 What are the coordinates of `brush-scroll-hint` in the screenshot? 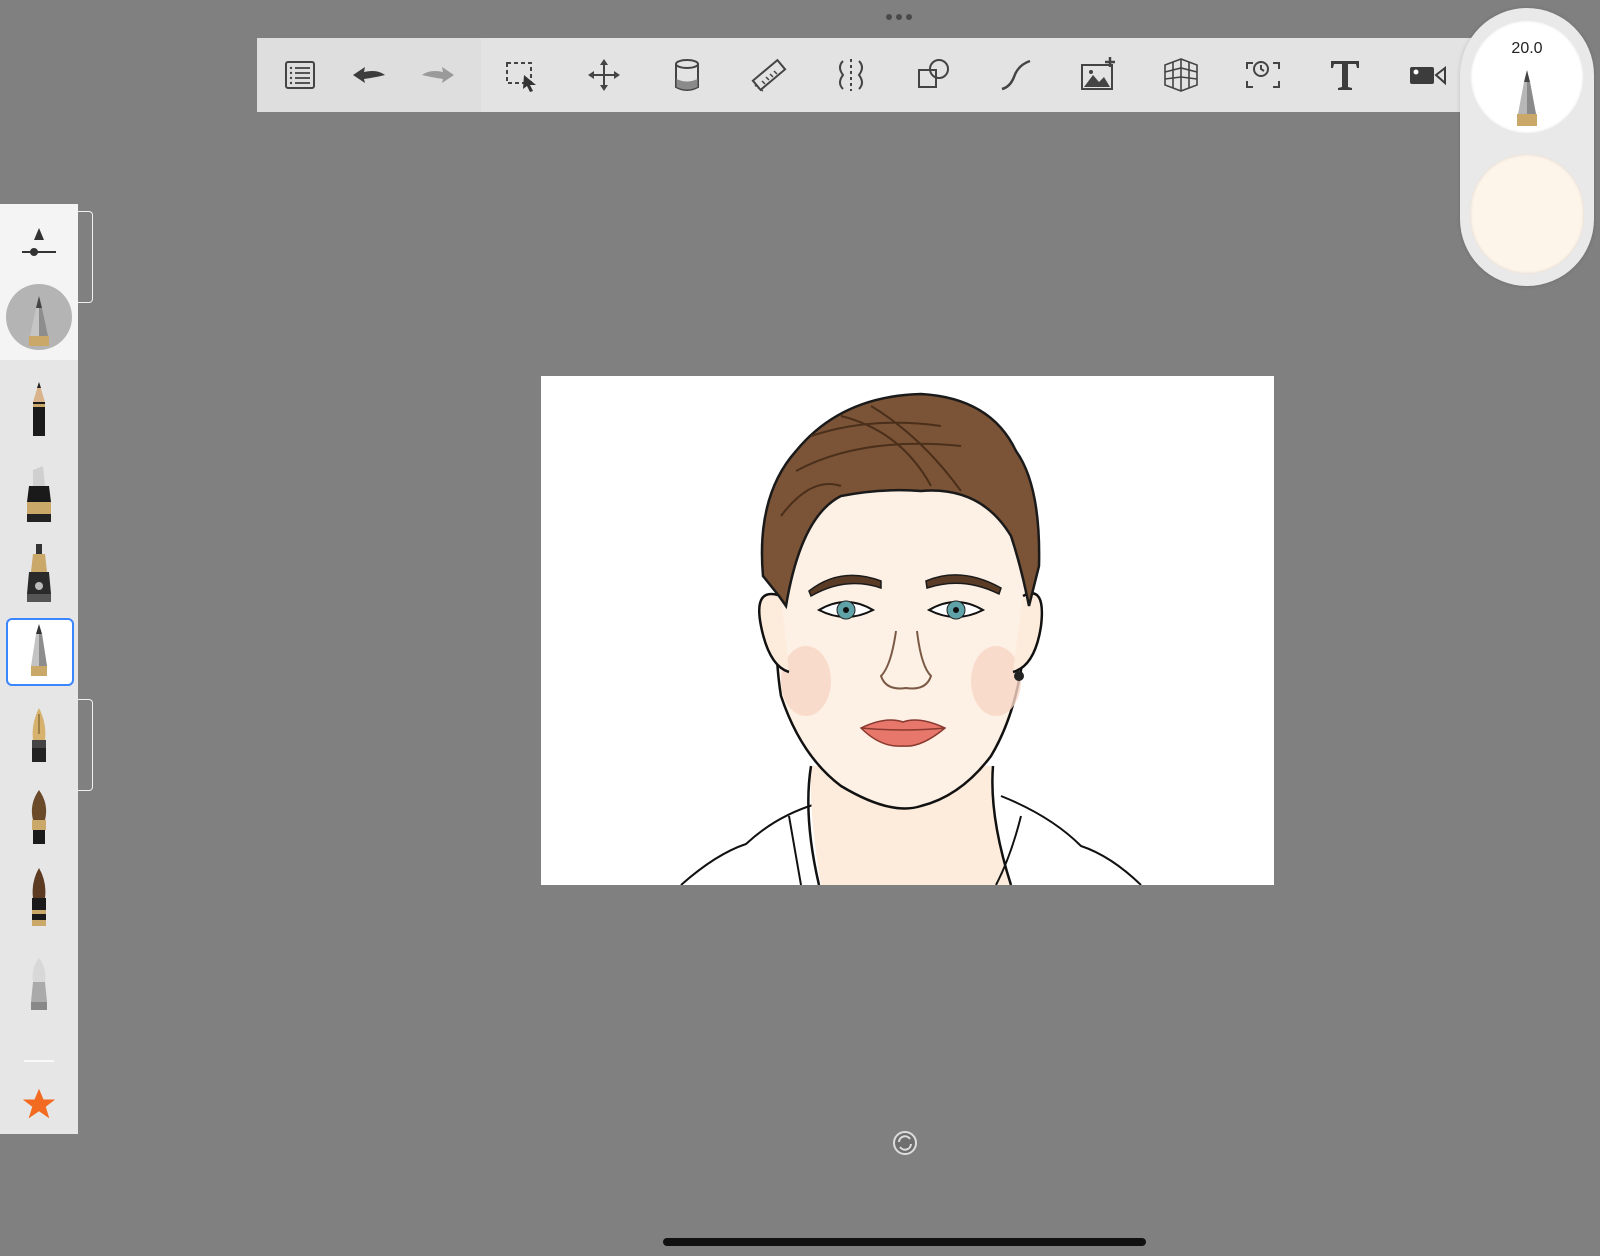 It's located at (39, 1061).